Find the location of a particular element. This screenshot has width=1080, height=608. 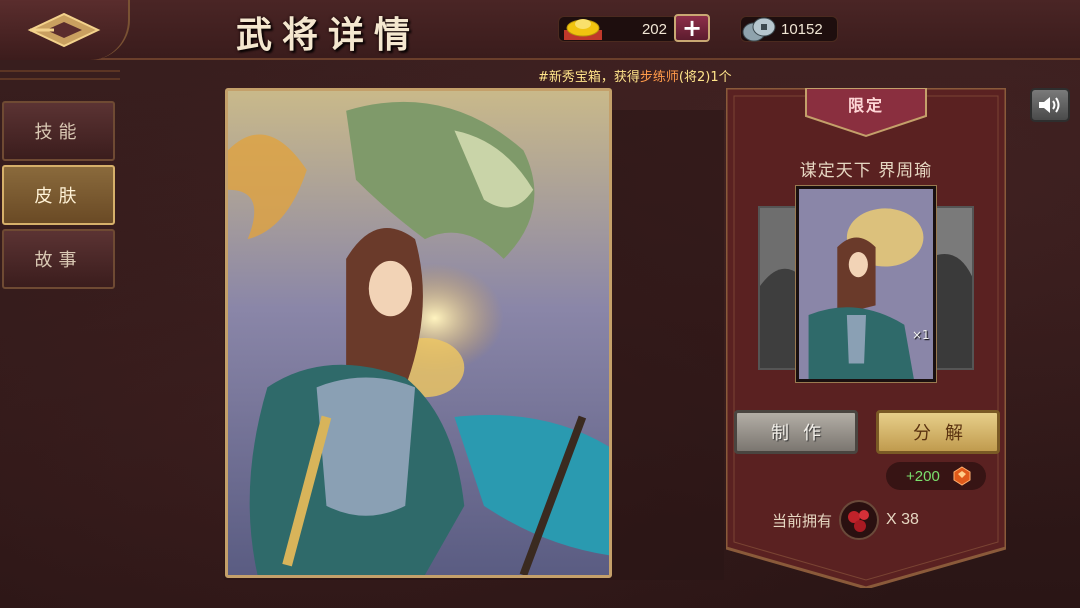

back-arrow-icon is located at coordinates (64, 30).